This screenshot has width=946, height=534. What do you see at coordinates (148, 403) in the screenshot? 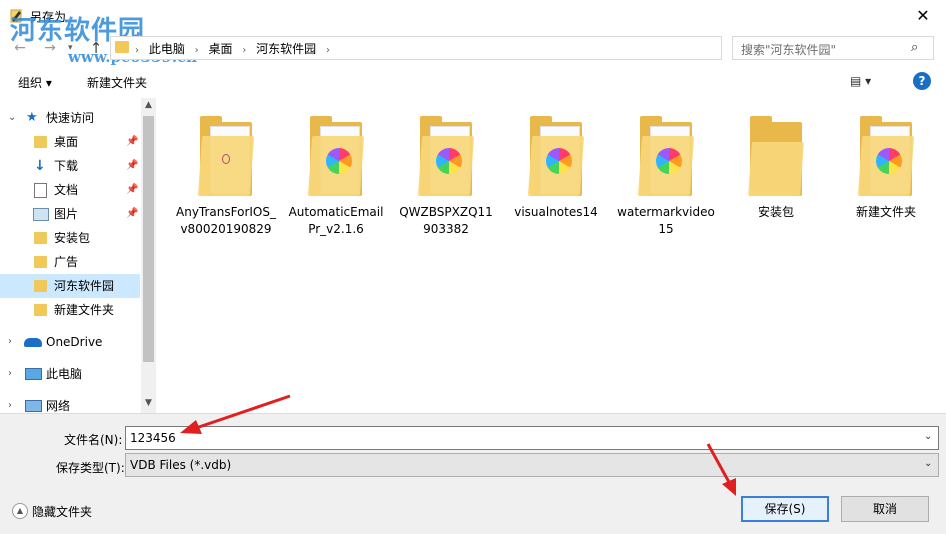
I see `scroll-down-icon: ▼` at bounding box center [148, 403].